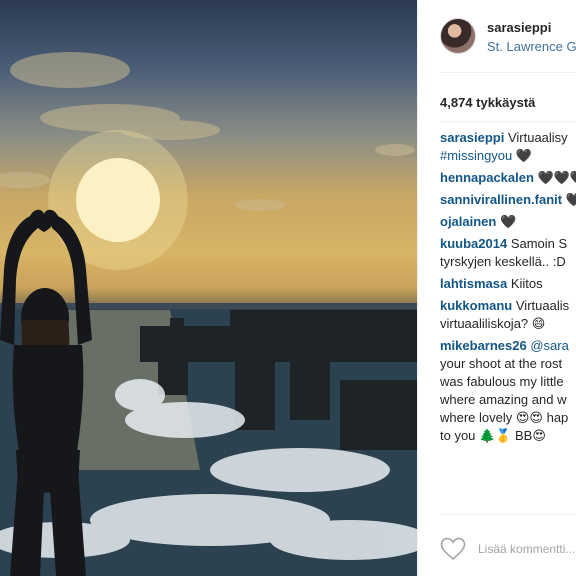  I want to click on mention-link: @sara, so click(549, 345).